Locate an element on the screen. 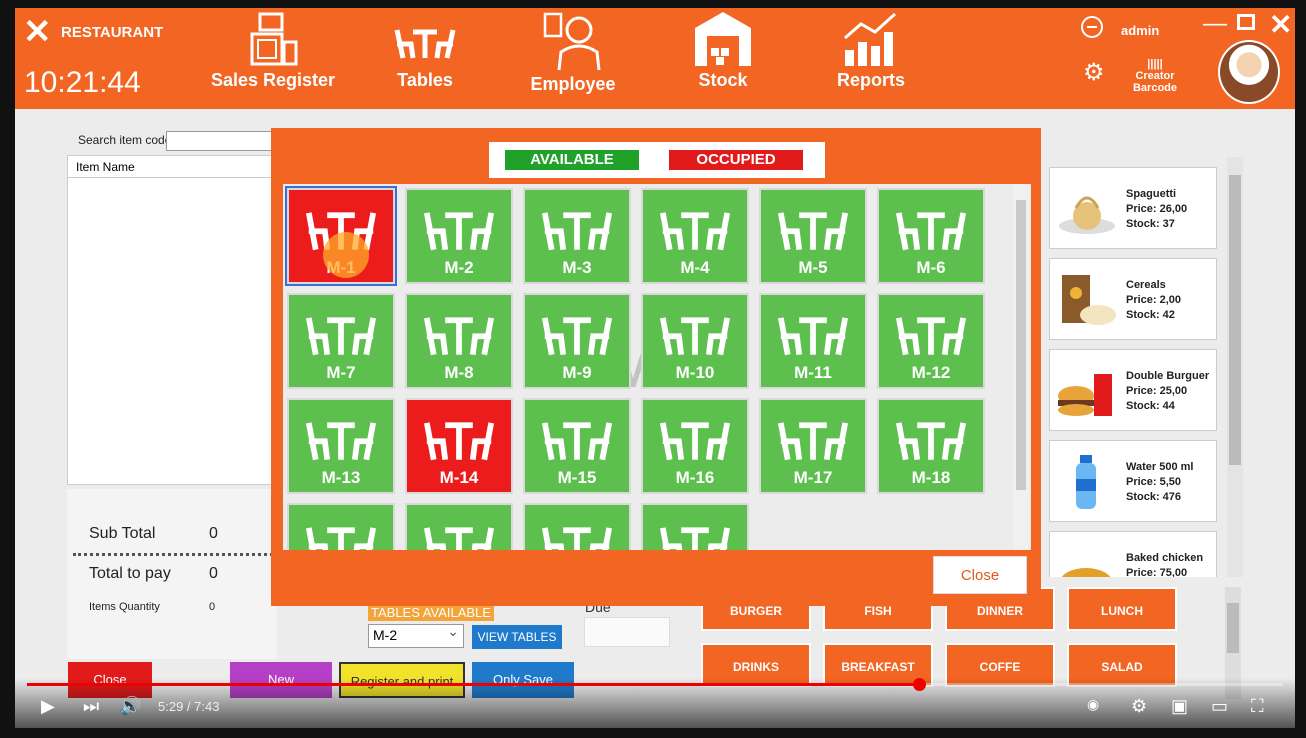 The width and height of the screenshot is (1306, 738). video-progress is located at coordinates (655, 684).